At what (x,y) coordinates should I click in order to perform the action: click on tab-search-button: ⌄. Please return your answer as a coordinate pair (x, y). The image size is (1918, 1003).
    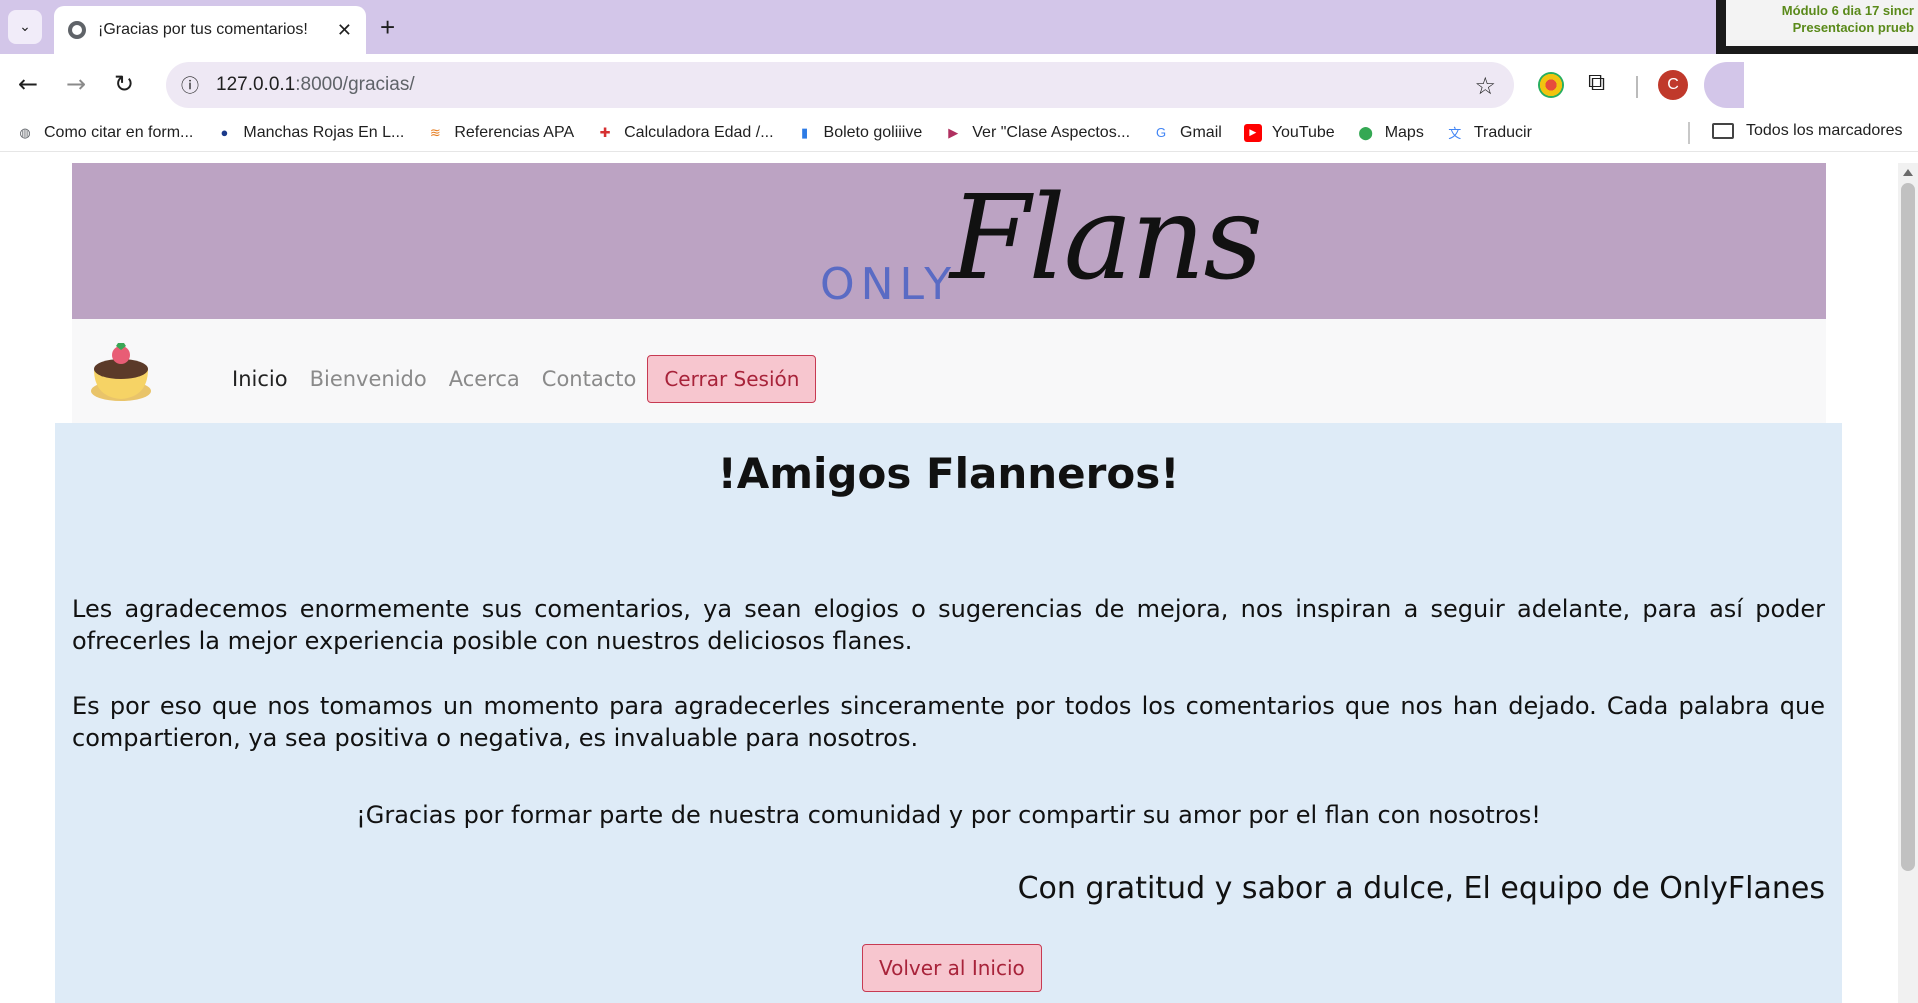
    Looking at the image, I should click on (25, 27).